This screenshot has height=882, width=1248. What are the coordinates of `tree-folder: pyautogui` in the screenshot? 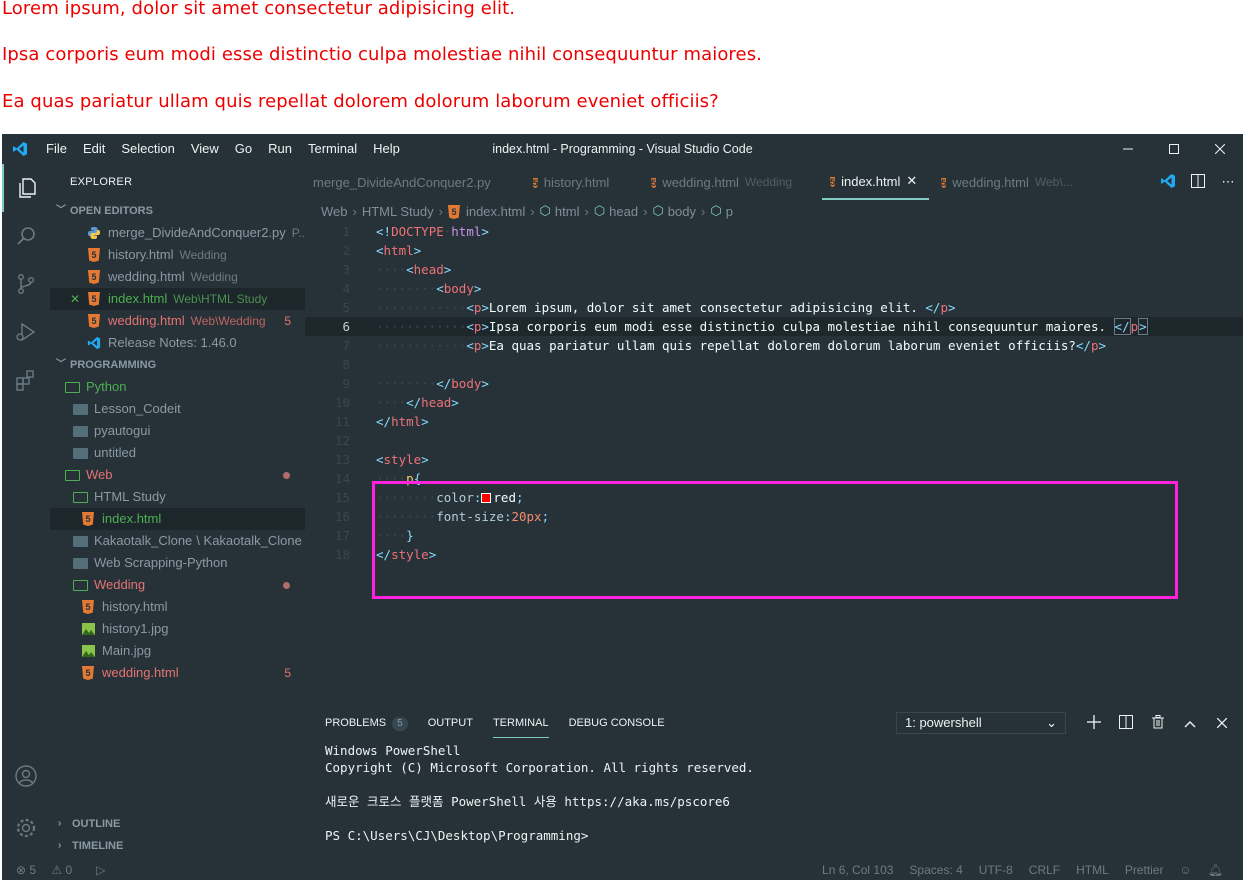 It's located at (177, 431).